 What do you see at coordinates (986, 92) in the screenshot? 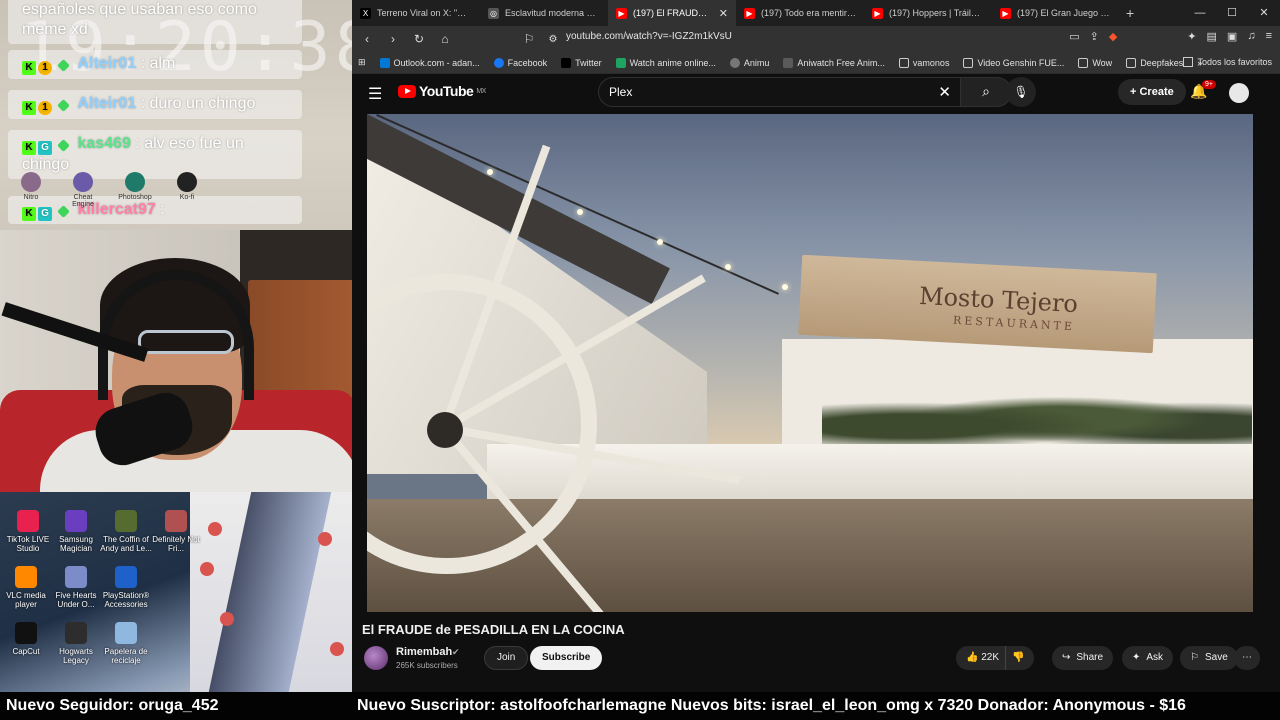
I see `search-icon: ⌕` at bounding box center [986, 92].